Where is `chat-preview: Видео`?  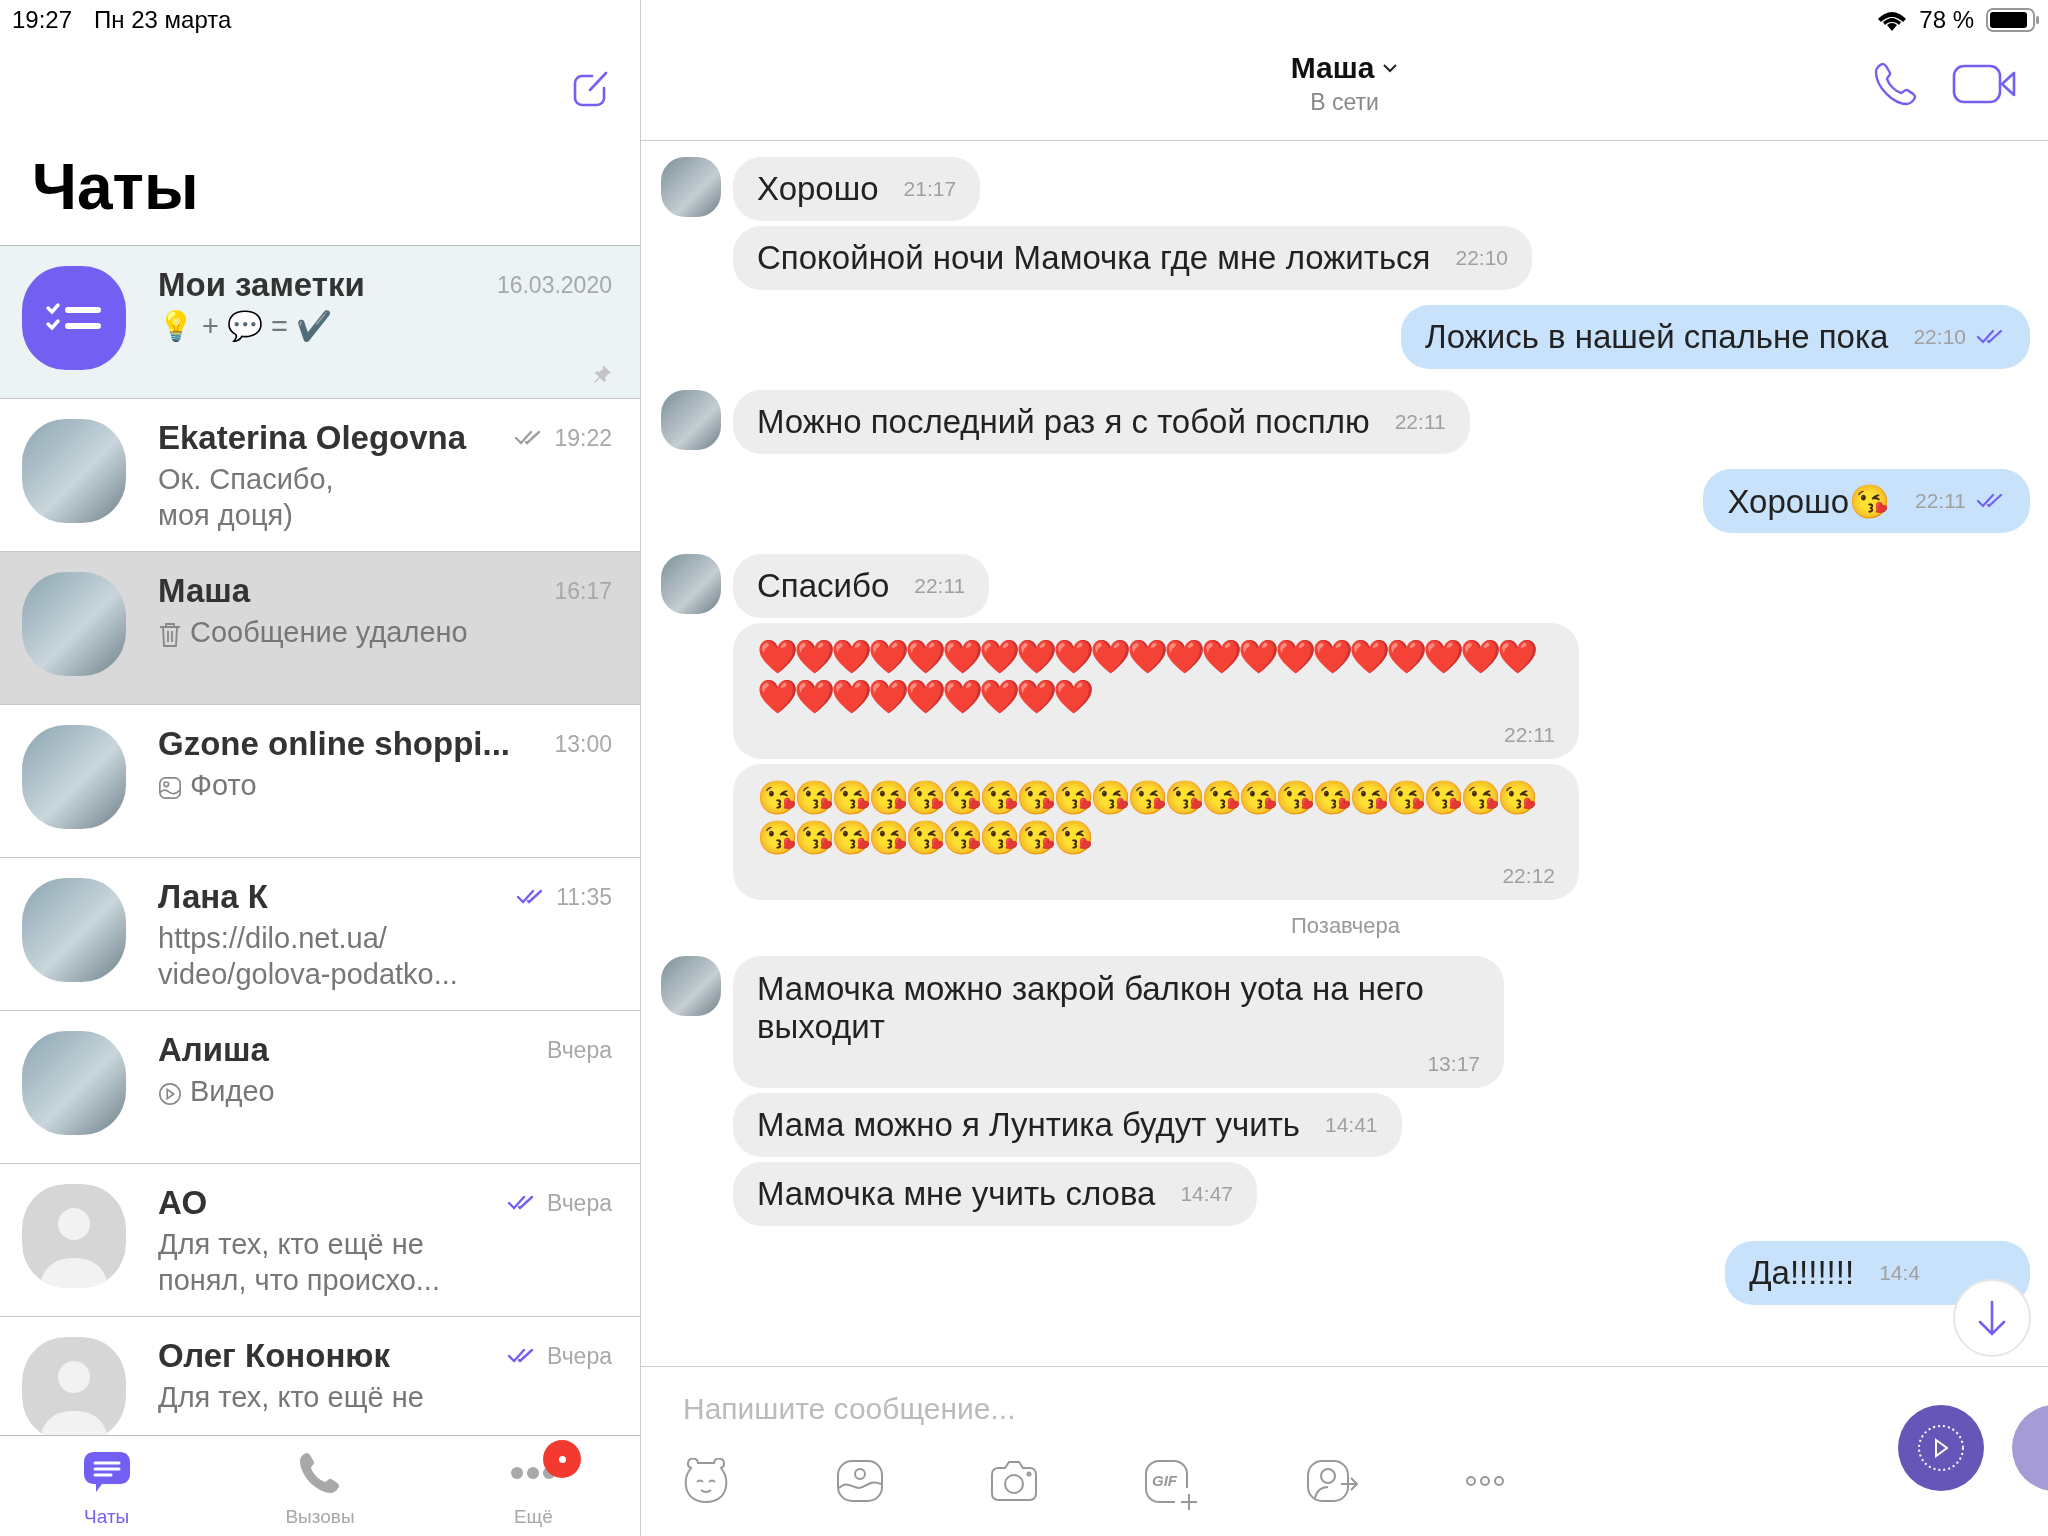 chat-preview: Видео is located at coordinates (232, 1091).